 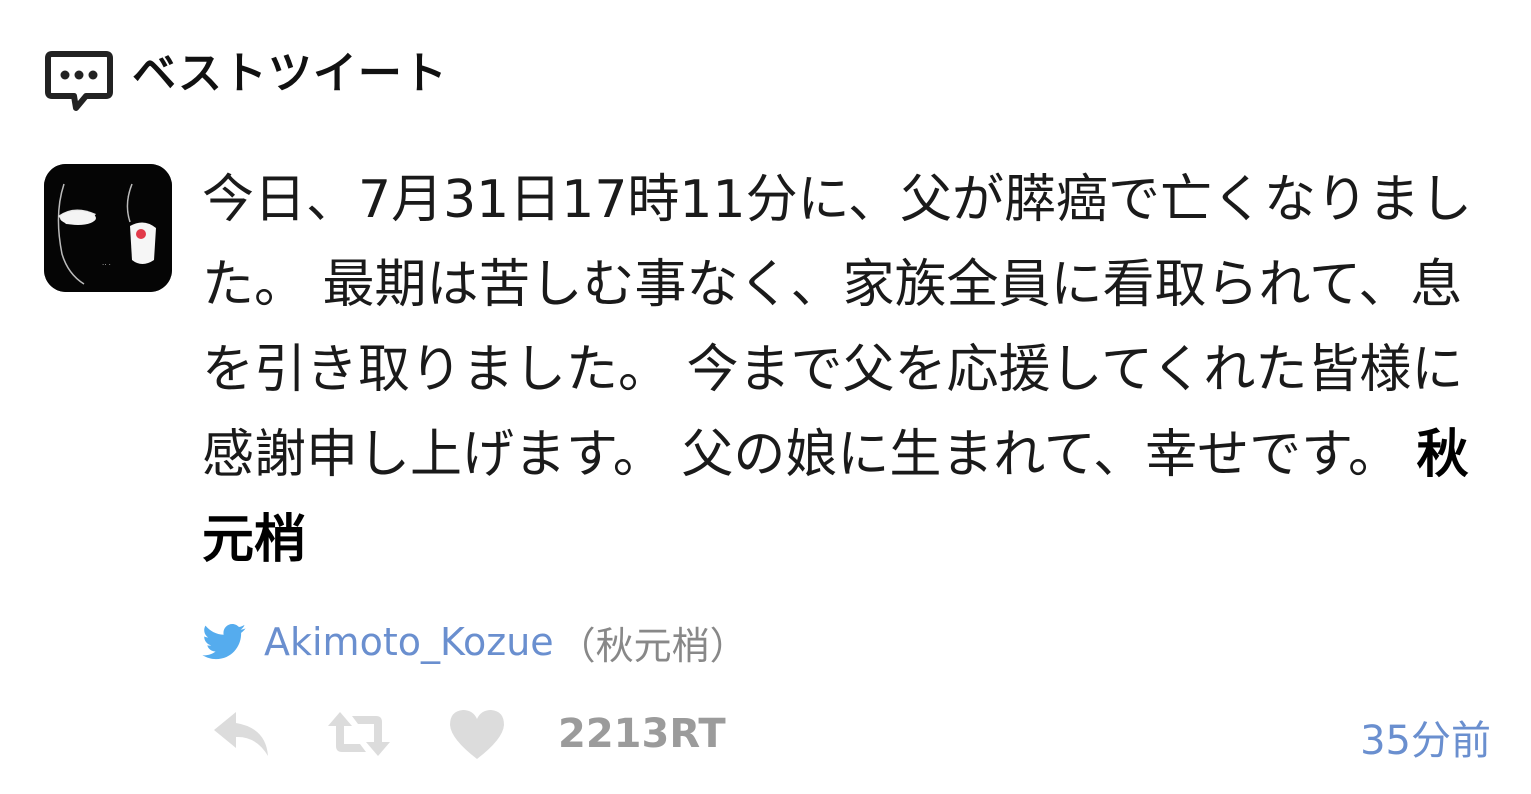 I want to click on section-header: ベストツイート, so click(x=246, y=81).